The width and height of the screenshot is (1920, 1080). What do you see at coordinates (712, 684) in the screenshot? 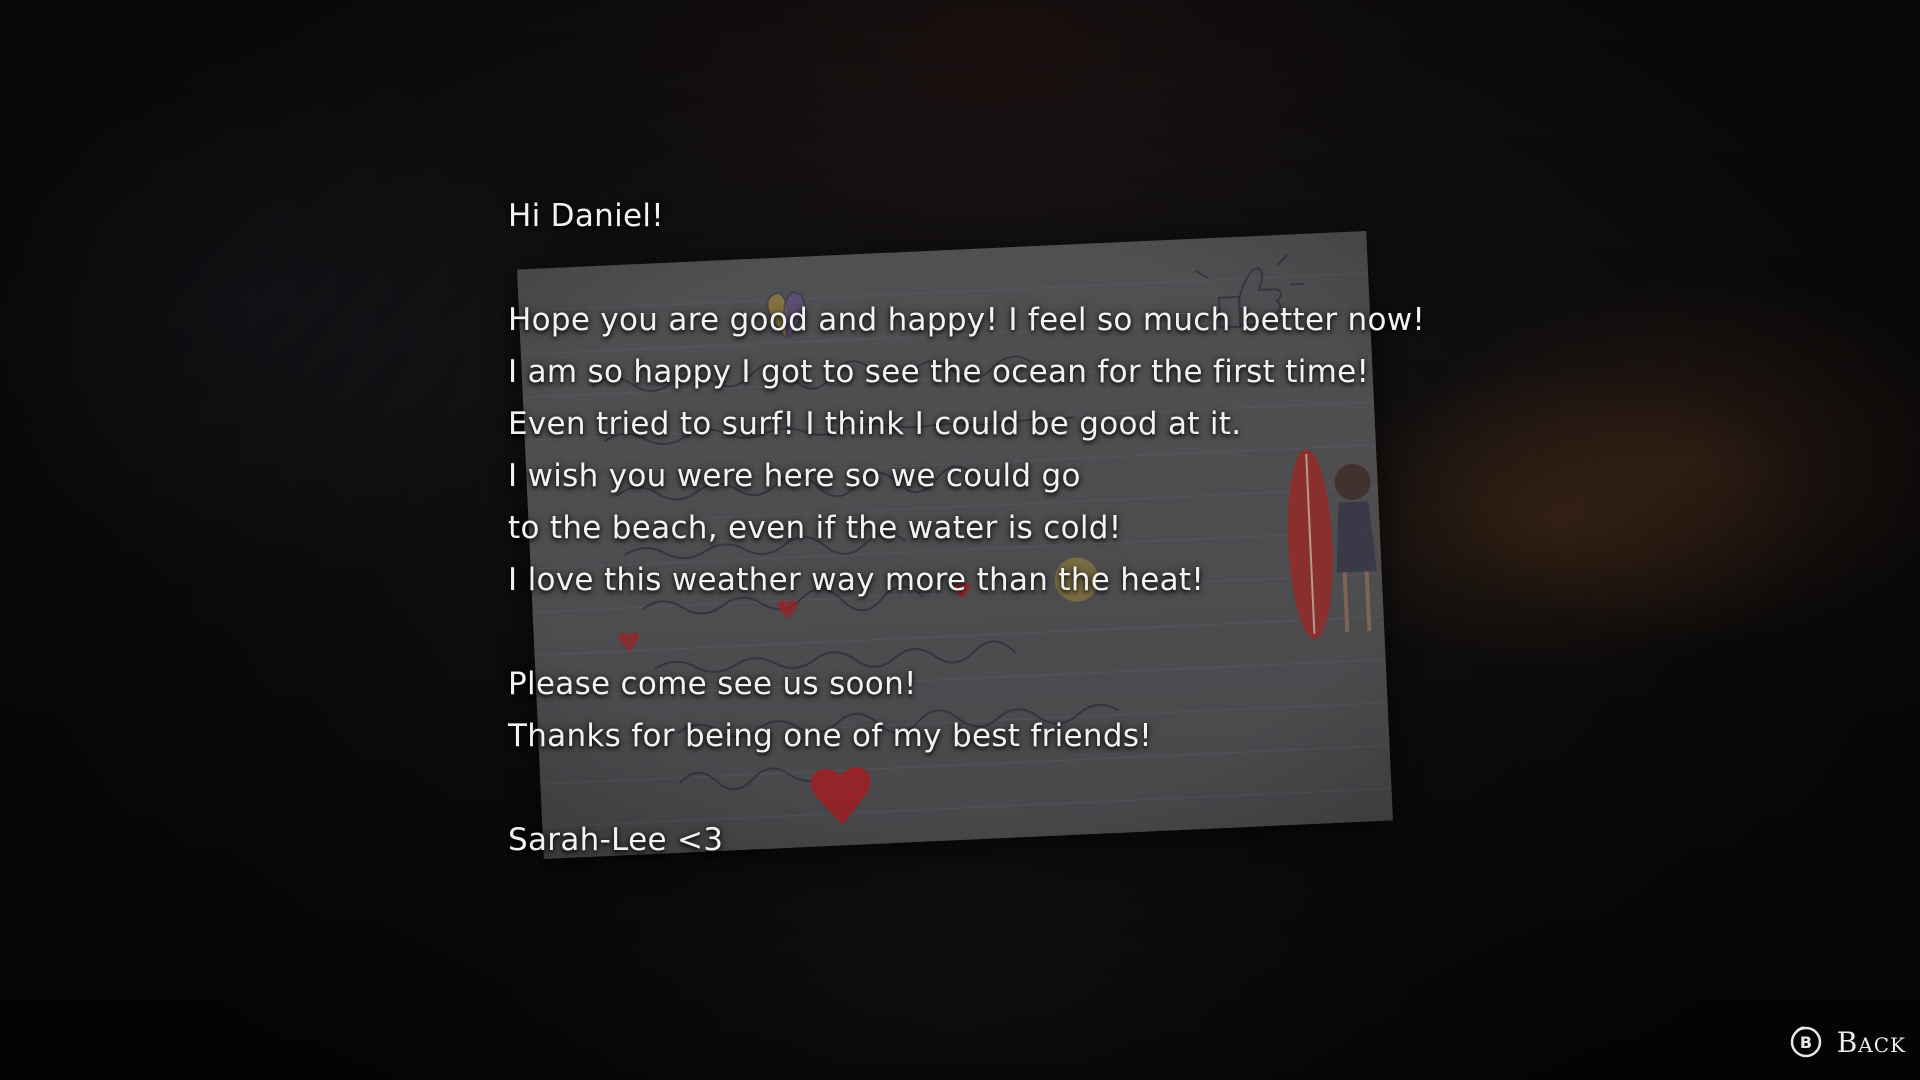
I see `letter-line: Please come see us soon!` at bounding box center [712, 684].